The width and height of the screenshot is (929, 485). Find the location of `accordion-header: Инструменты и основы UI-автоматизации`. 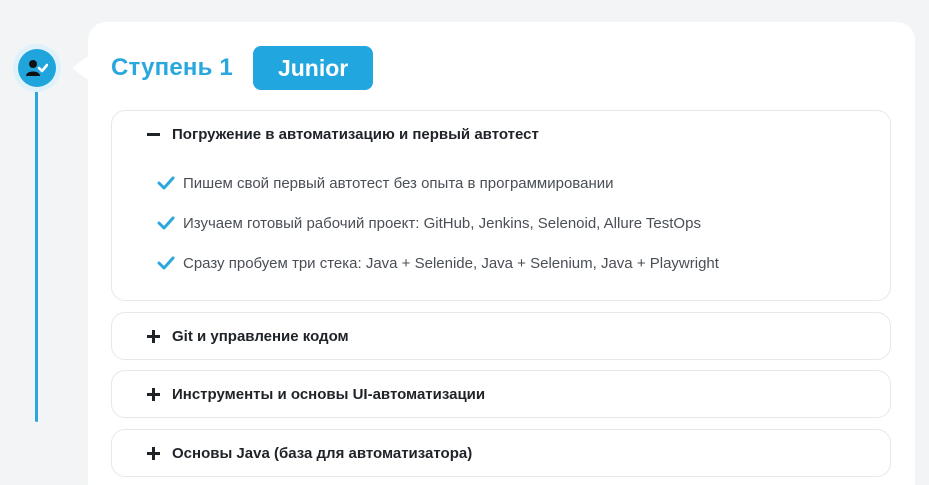

accordion-header: Инструменты и основы UI-автоматизации is located at coordinates (501, 394).